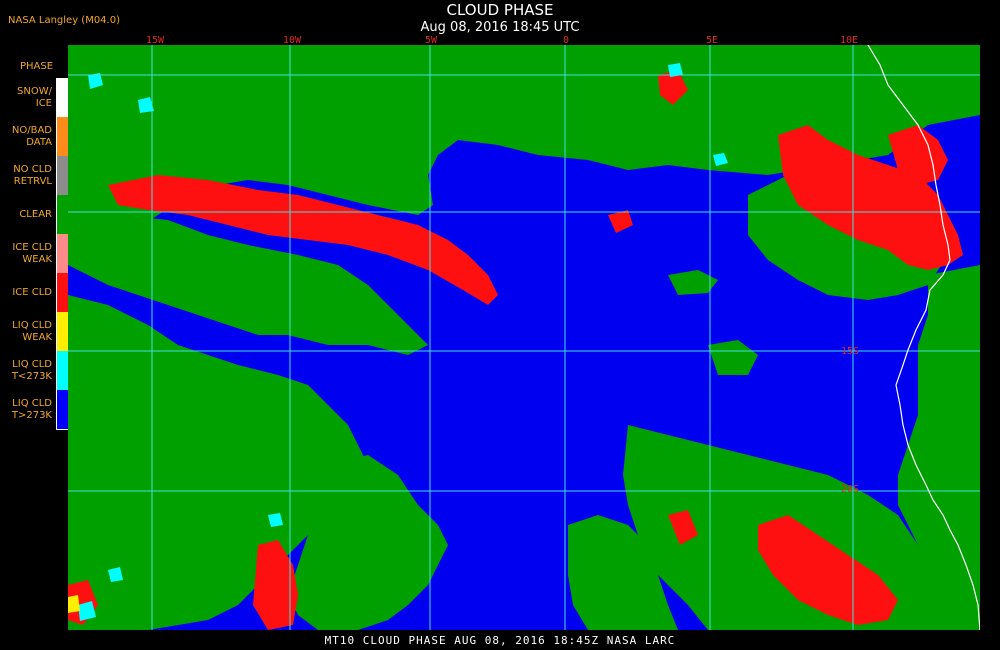 The height and width of the screenshot is (650, 1000). What do you see at coordinates (32, 175) in the screenshot?
I see `legend-item-label: NO CLD RETRVL` at bounding box center [32, 175].